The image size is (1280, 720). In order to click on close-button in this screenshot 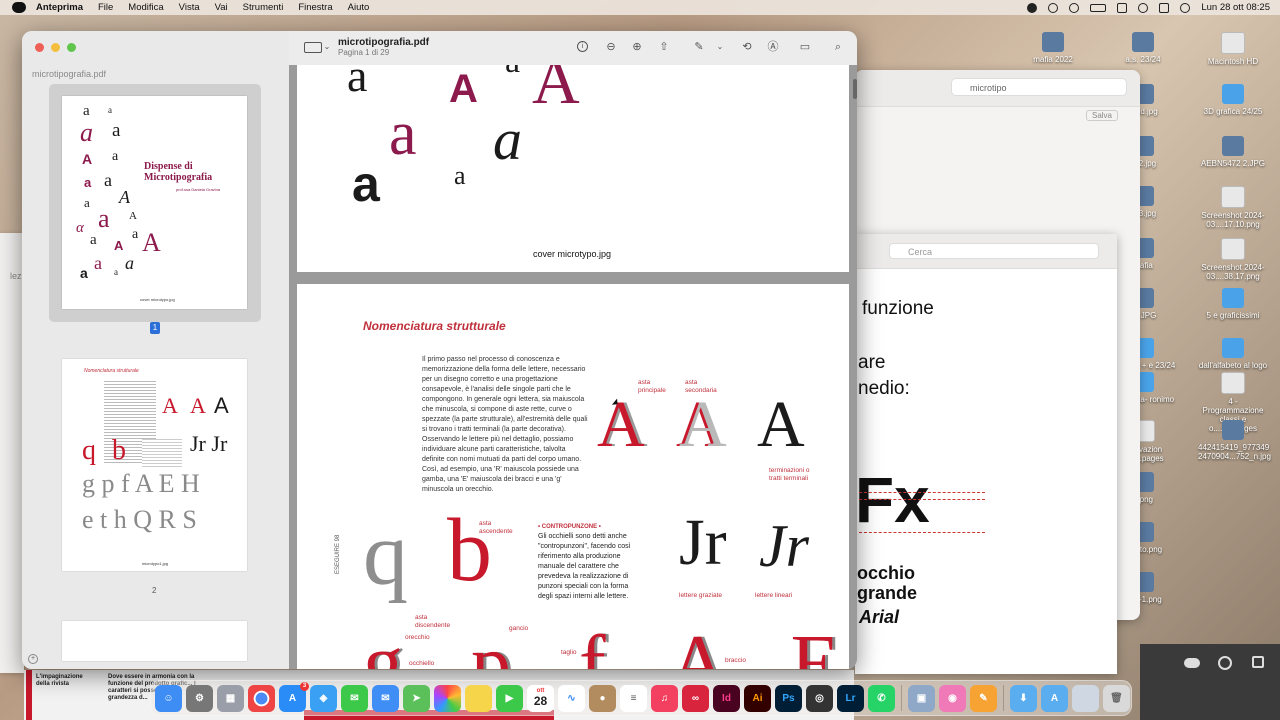, I will do `click(39, 47)`.